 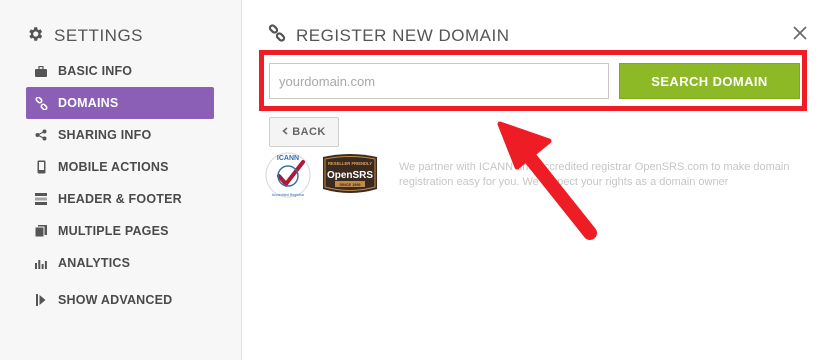 I want to click on sidebar-item-label: MULTIPLE PAGES, so click(x=113, y=231).